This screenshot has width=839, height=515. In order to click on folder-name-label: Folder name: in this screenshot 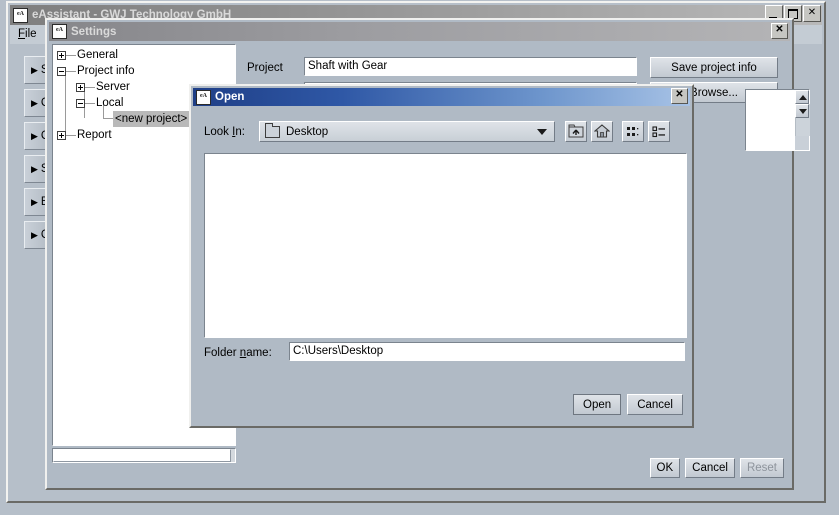, I will do `click(238, 353)`.